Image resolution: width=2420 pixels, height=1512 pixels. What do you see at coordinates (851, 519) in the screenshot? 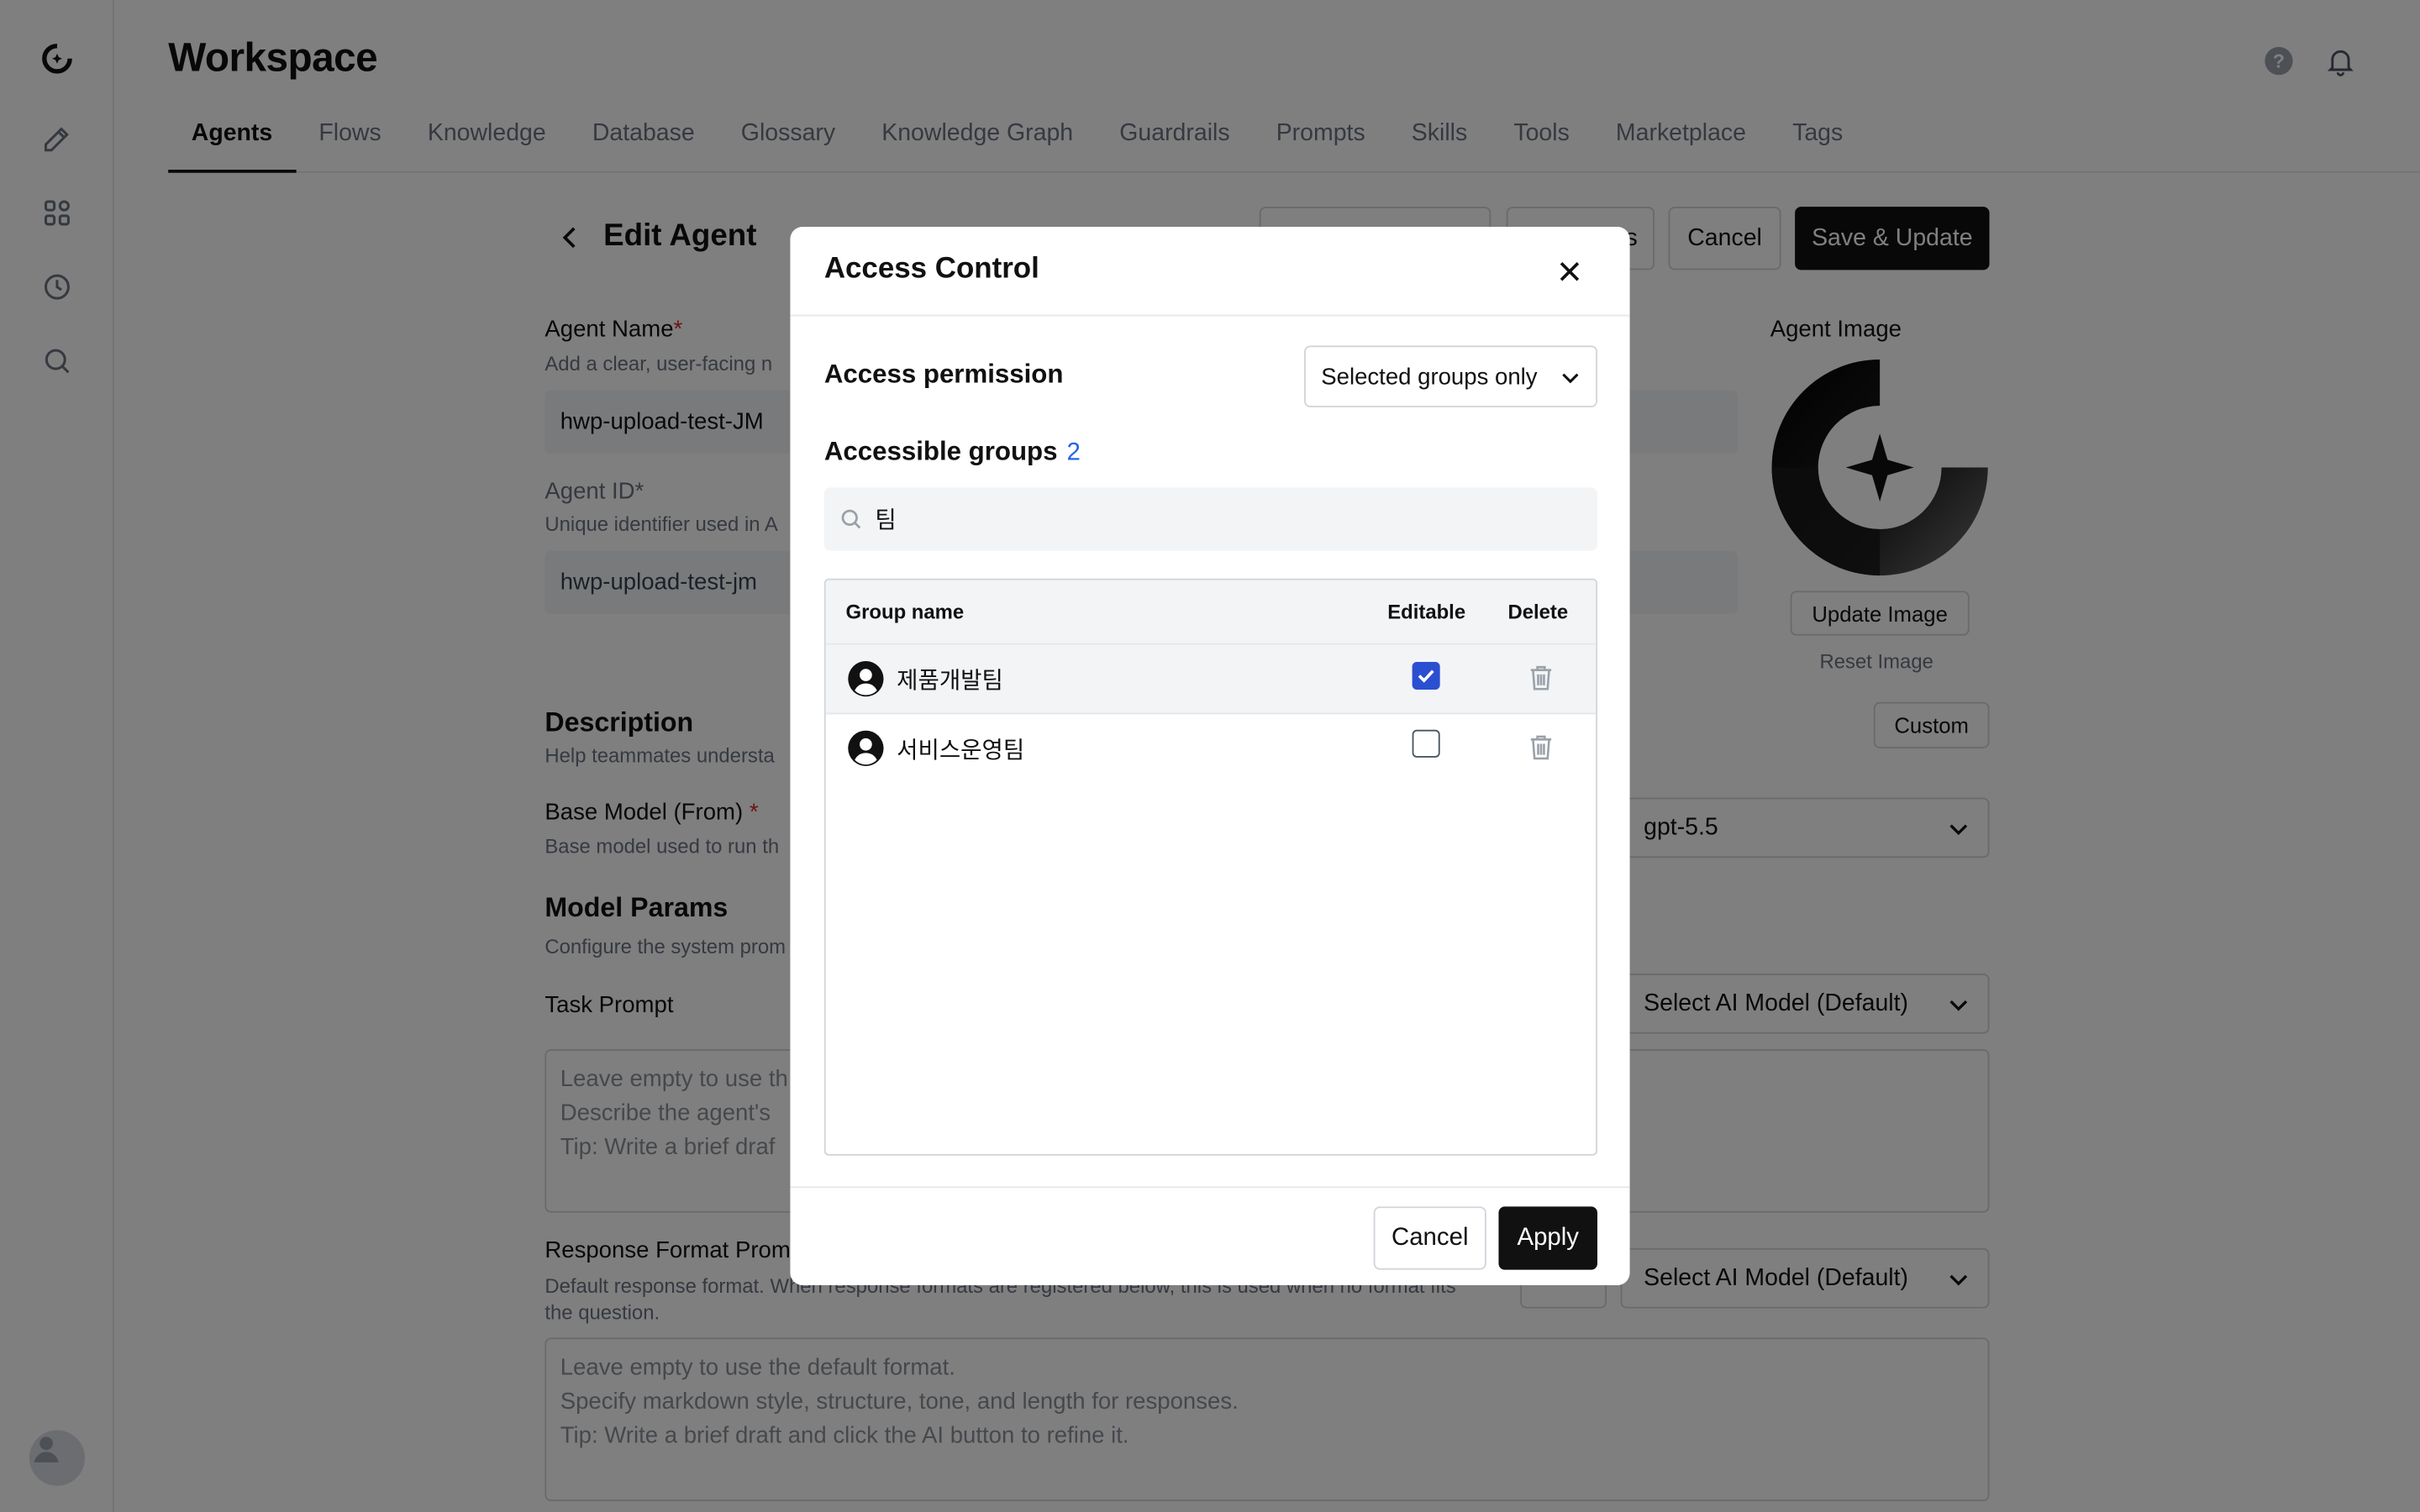
I see `search-icon` at bounding box center [851, 519].